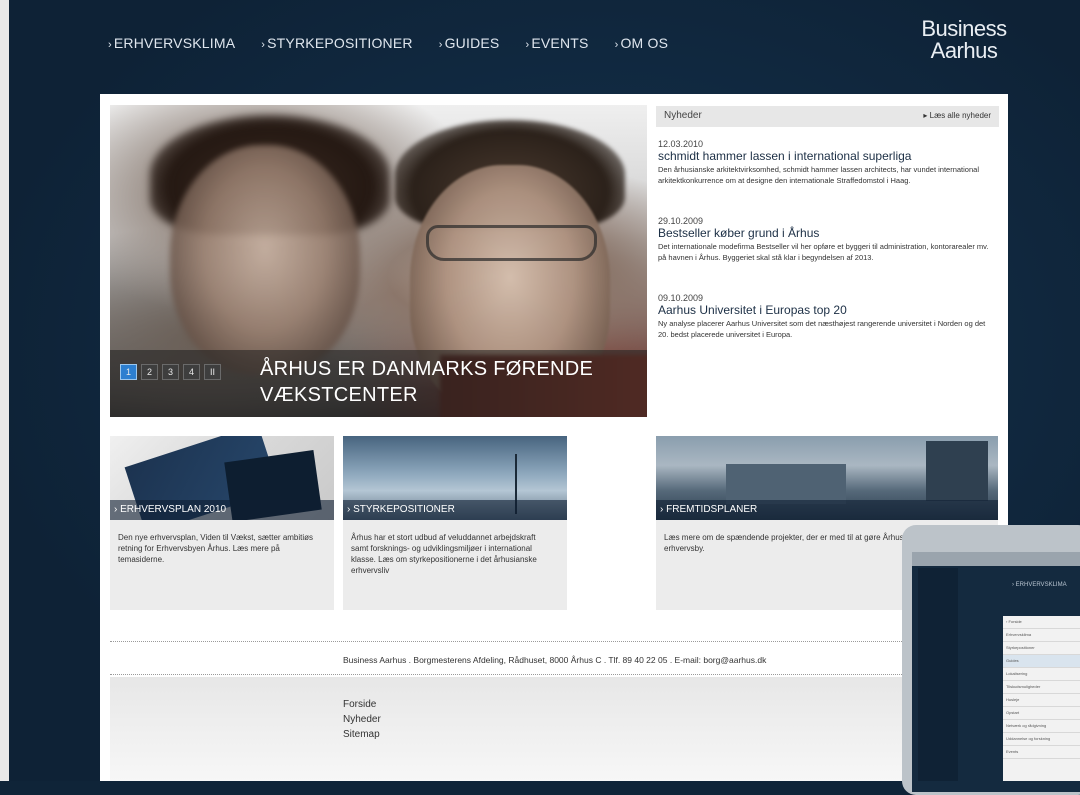 The height and width of the screenshot is (795, 1080). What do you see at coordinates (1041, 661) in the screenshot?
I see `device-menu-item: Guides` at bounding box center [1041, 661].